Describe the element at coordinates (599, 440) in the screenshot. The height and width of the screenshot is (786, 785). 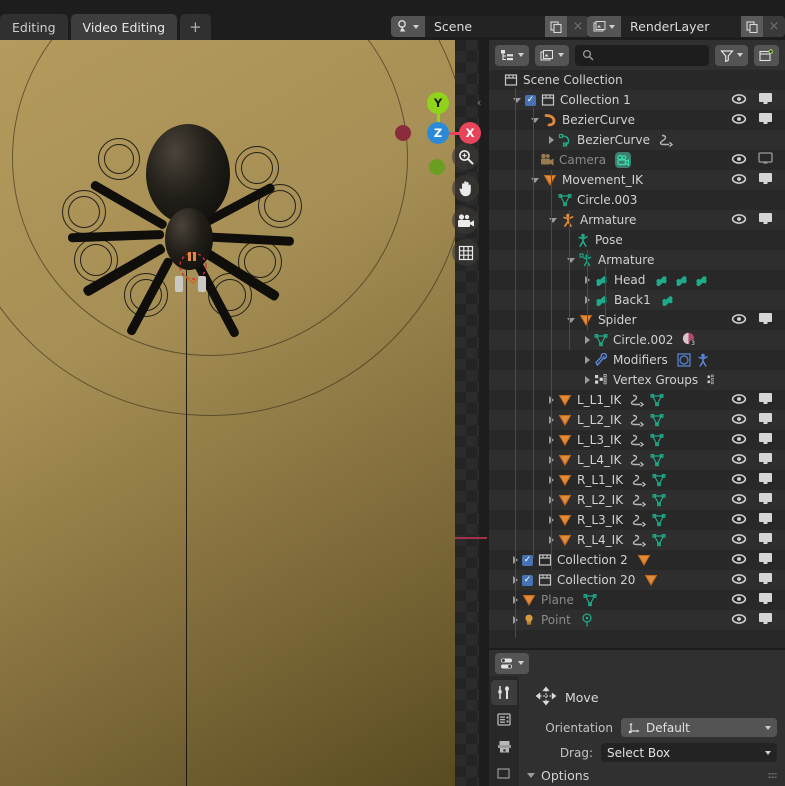
I see `outliner-row-label: L_L3_IK` at that location.